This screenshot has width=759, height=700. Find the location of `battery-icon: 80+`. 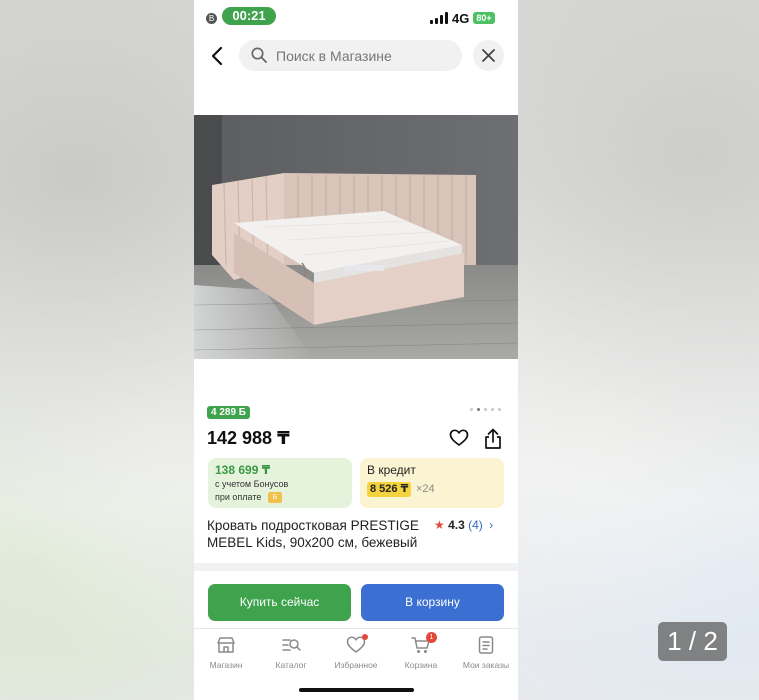

battery-icon: 80+ is located at coordinates (484, 18).